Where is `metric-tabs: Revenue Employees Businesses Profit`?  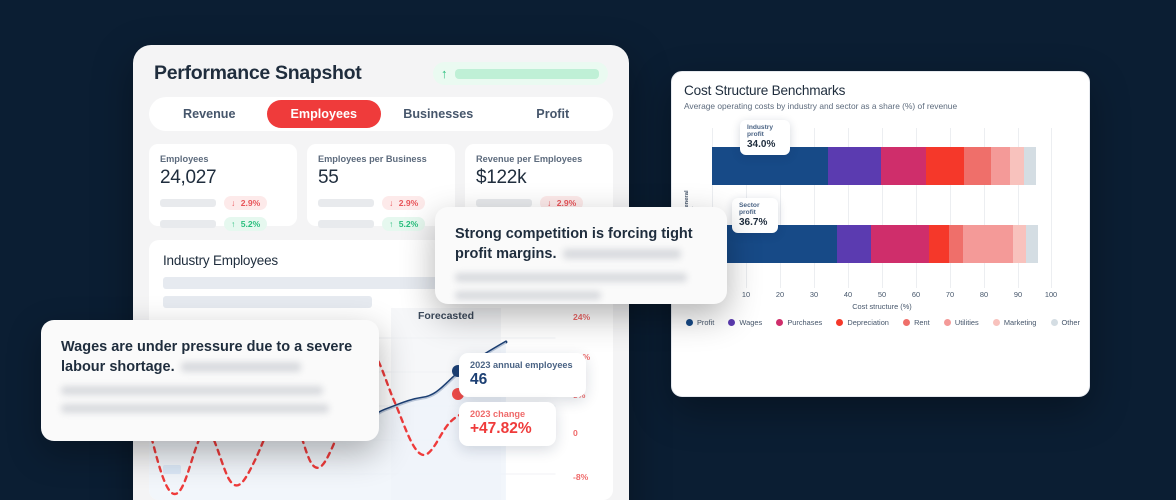
metric-tabs: Revenue Employees Businesses Profit is located at coordinates (381, 114).